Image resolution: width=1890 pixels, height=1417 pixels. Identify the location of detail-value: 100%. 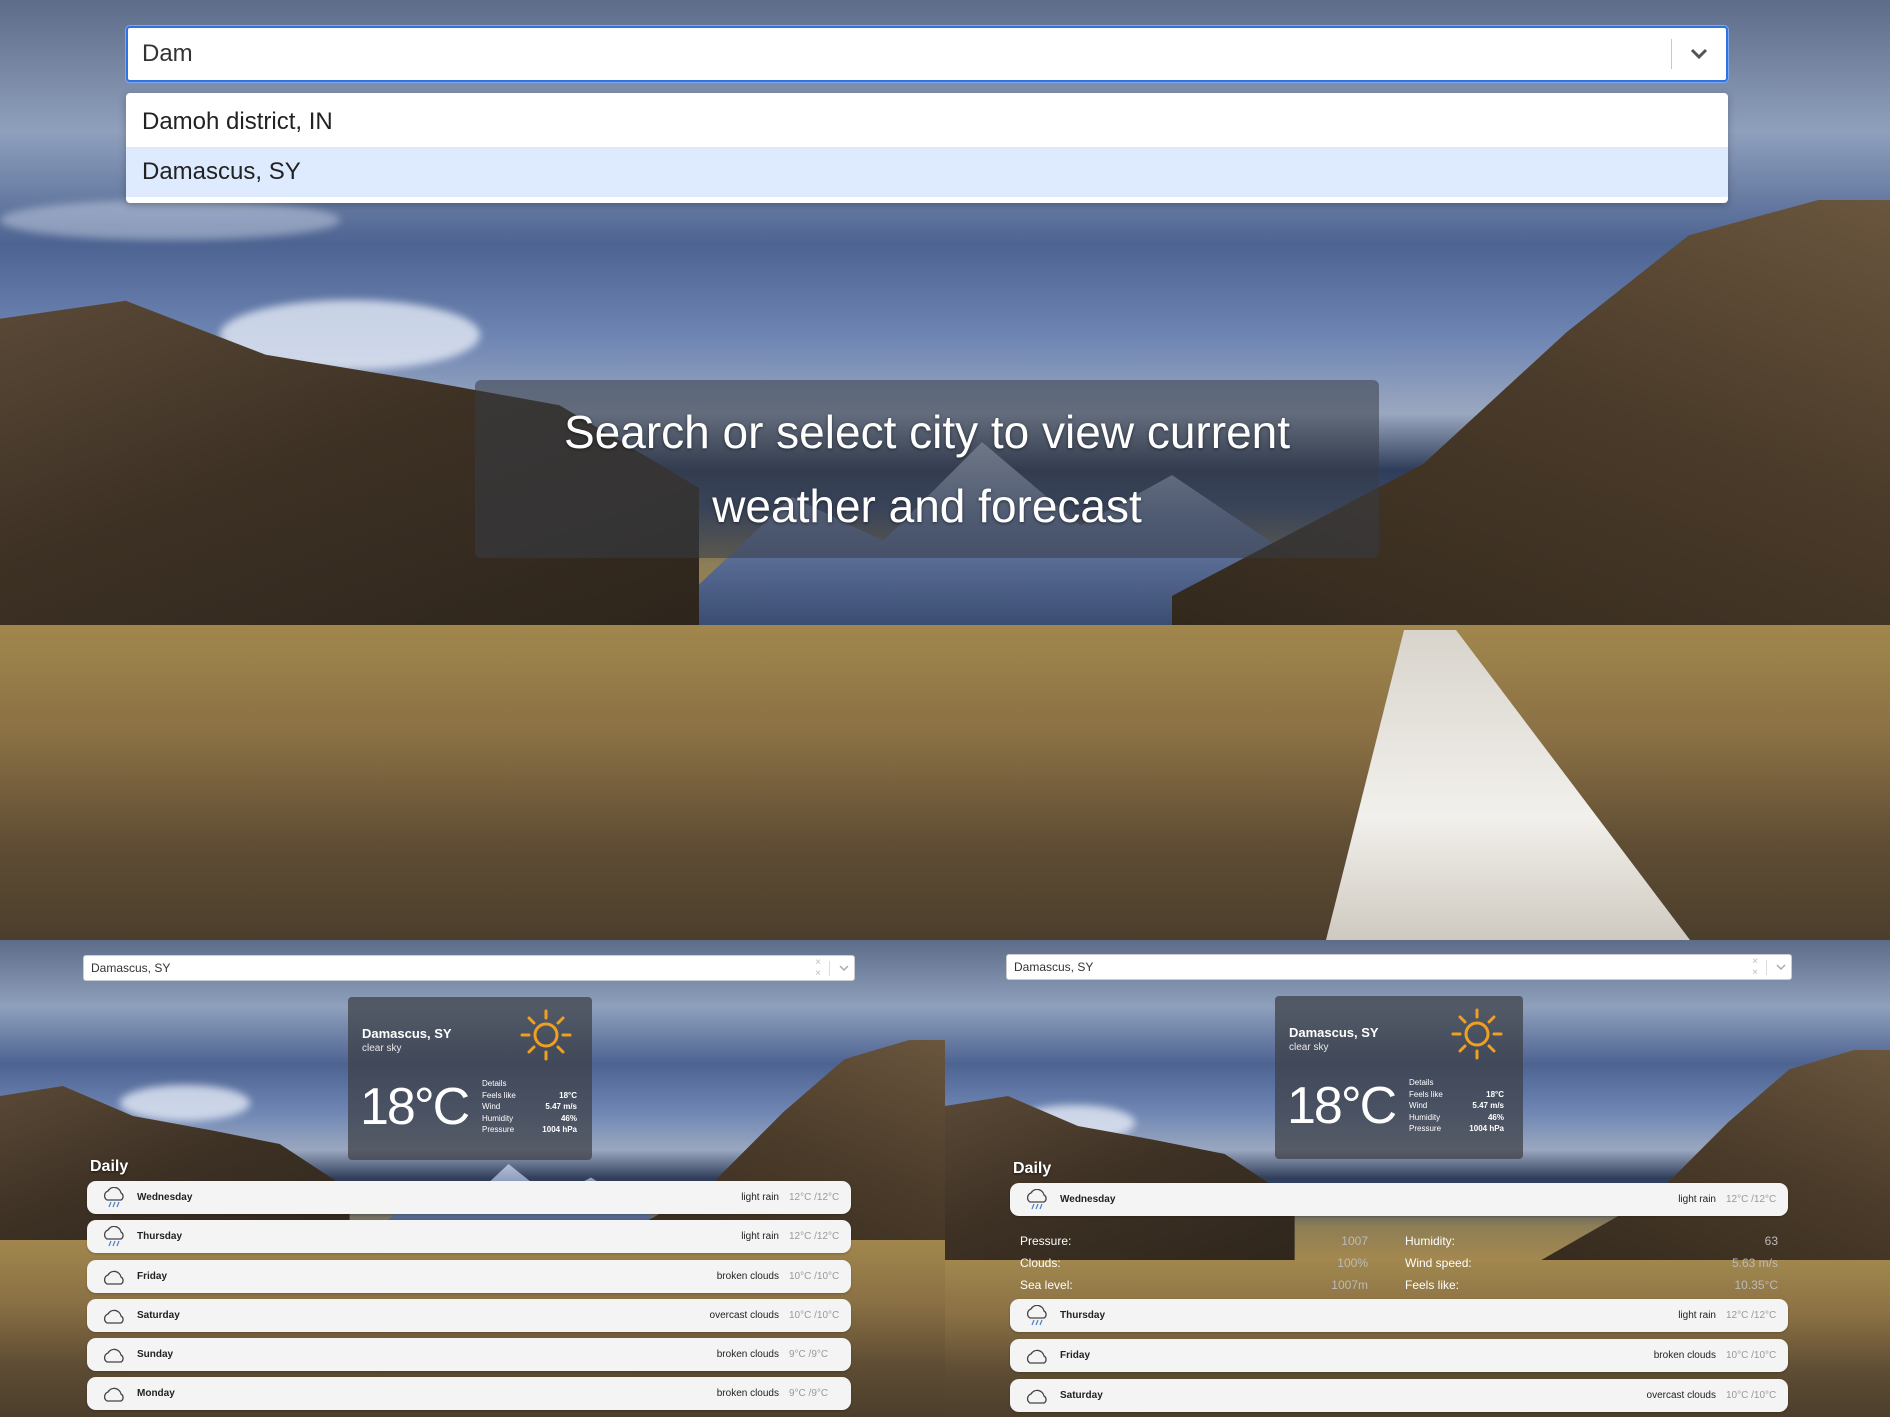
(1352, 1263).